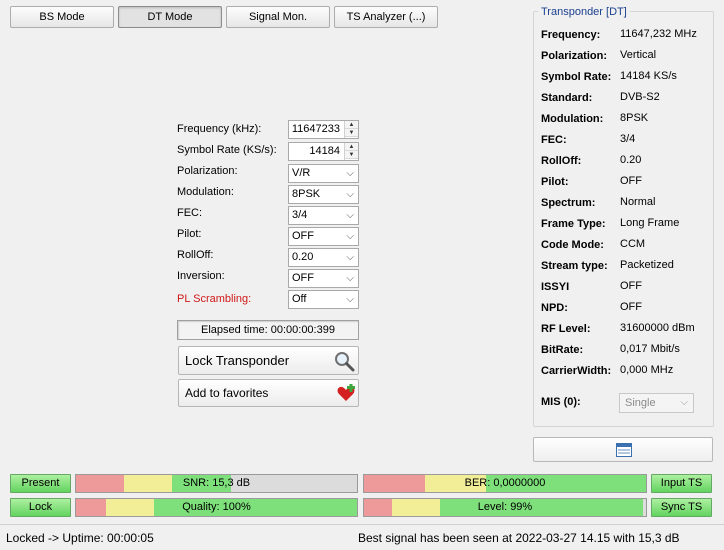  What do you see at coordinates (216, 483) in the screenshot?
I see `snr-meter: SNR: 15,3 dB` at bounding box center [216, 483].